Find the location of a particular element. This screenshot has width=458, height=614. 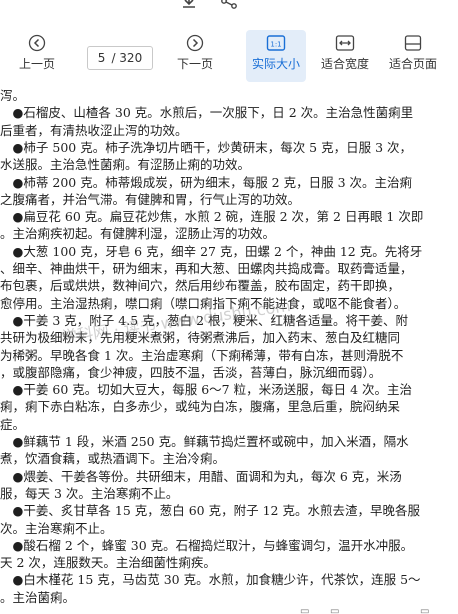

actual-size-icon: 1:1 is located at coordinates (276, 43).